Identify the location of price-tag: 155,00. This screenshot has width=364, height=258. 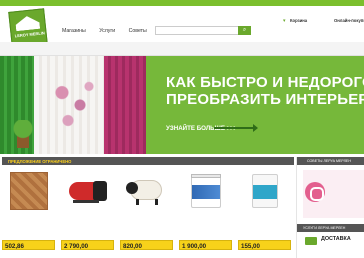
(264, 245).